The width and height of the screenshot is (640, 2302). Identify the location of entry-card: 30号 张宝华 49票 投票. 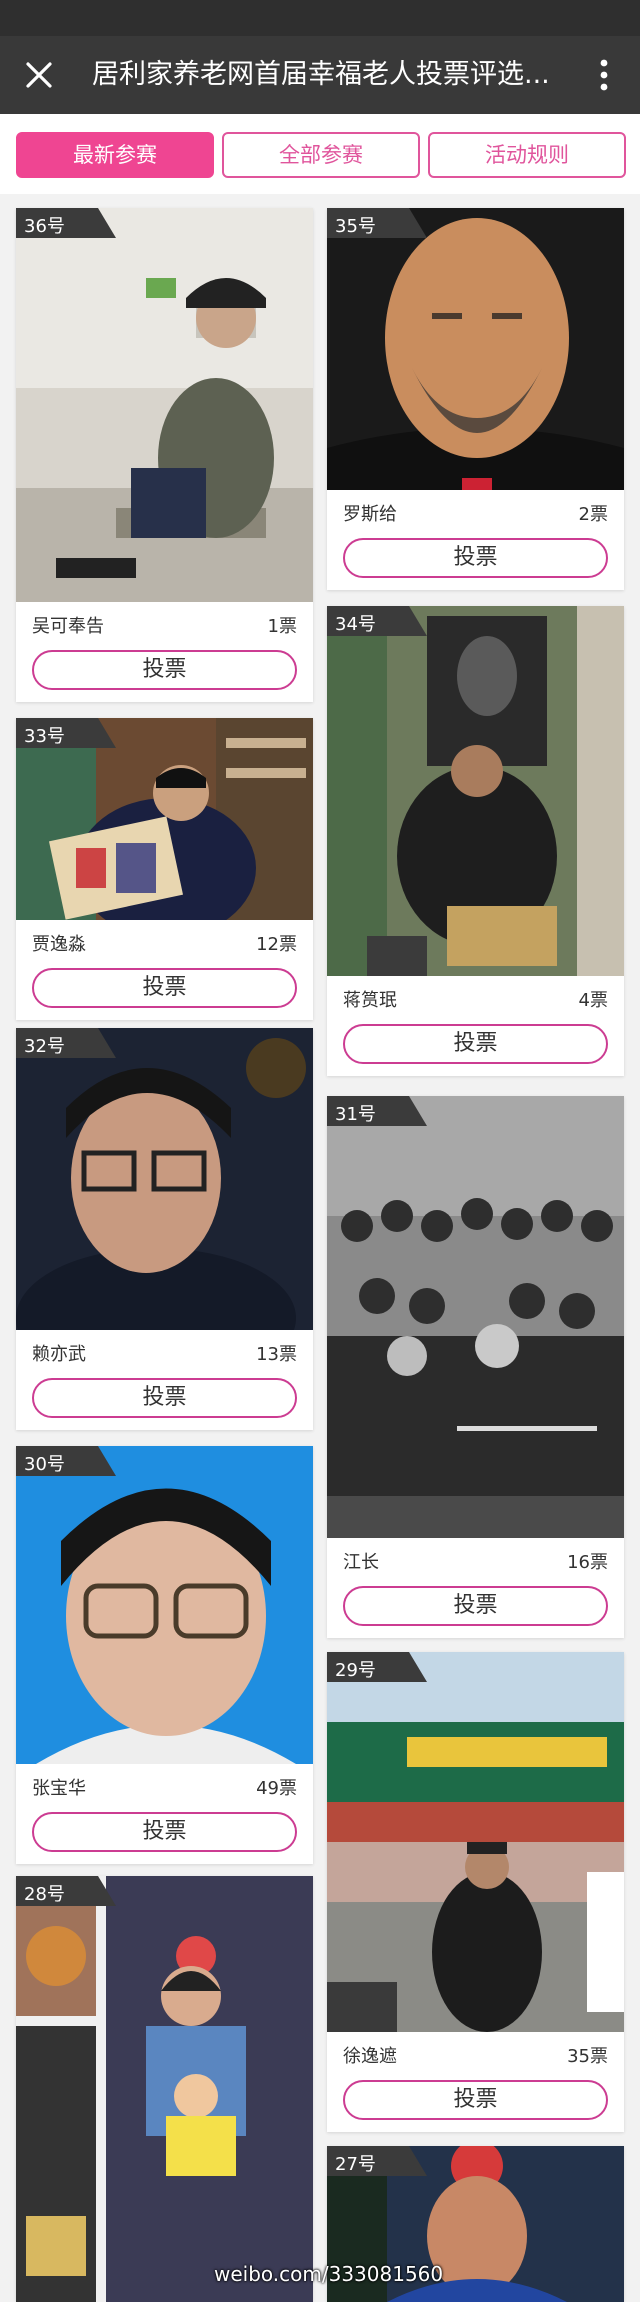
(164, 1655).